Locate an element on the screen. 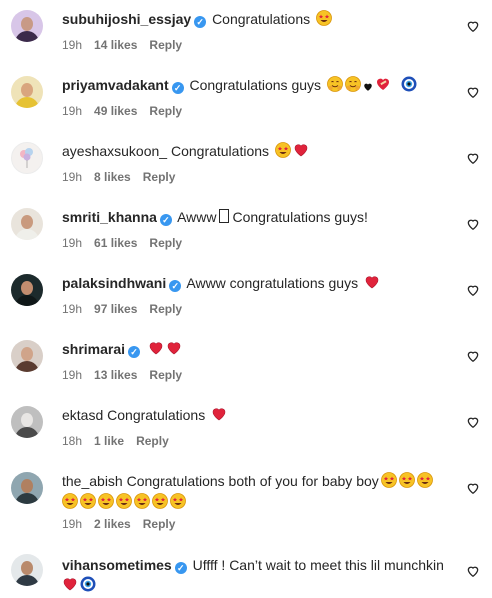  mending-heart-emoji-icon is located at coordinates (383, 87).